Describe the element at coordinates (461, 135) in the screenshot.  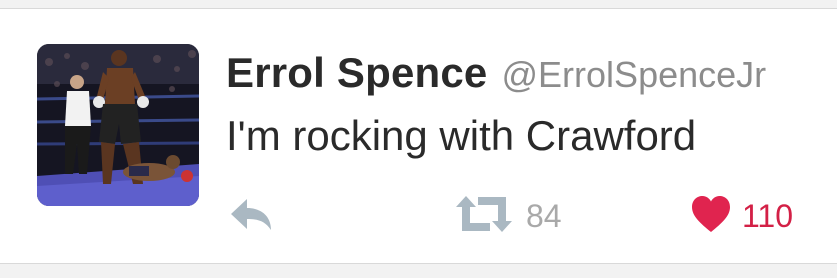
I see `tweet-text: I'm rocking with Crawford` at that location.